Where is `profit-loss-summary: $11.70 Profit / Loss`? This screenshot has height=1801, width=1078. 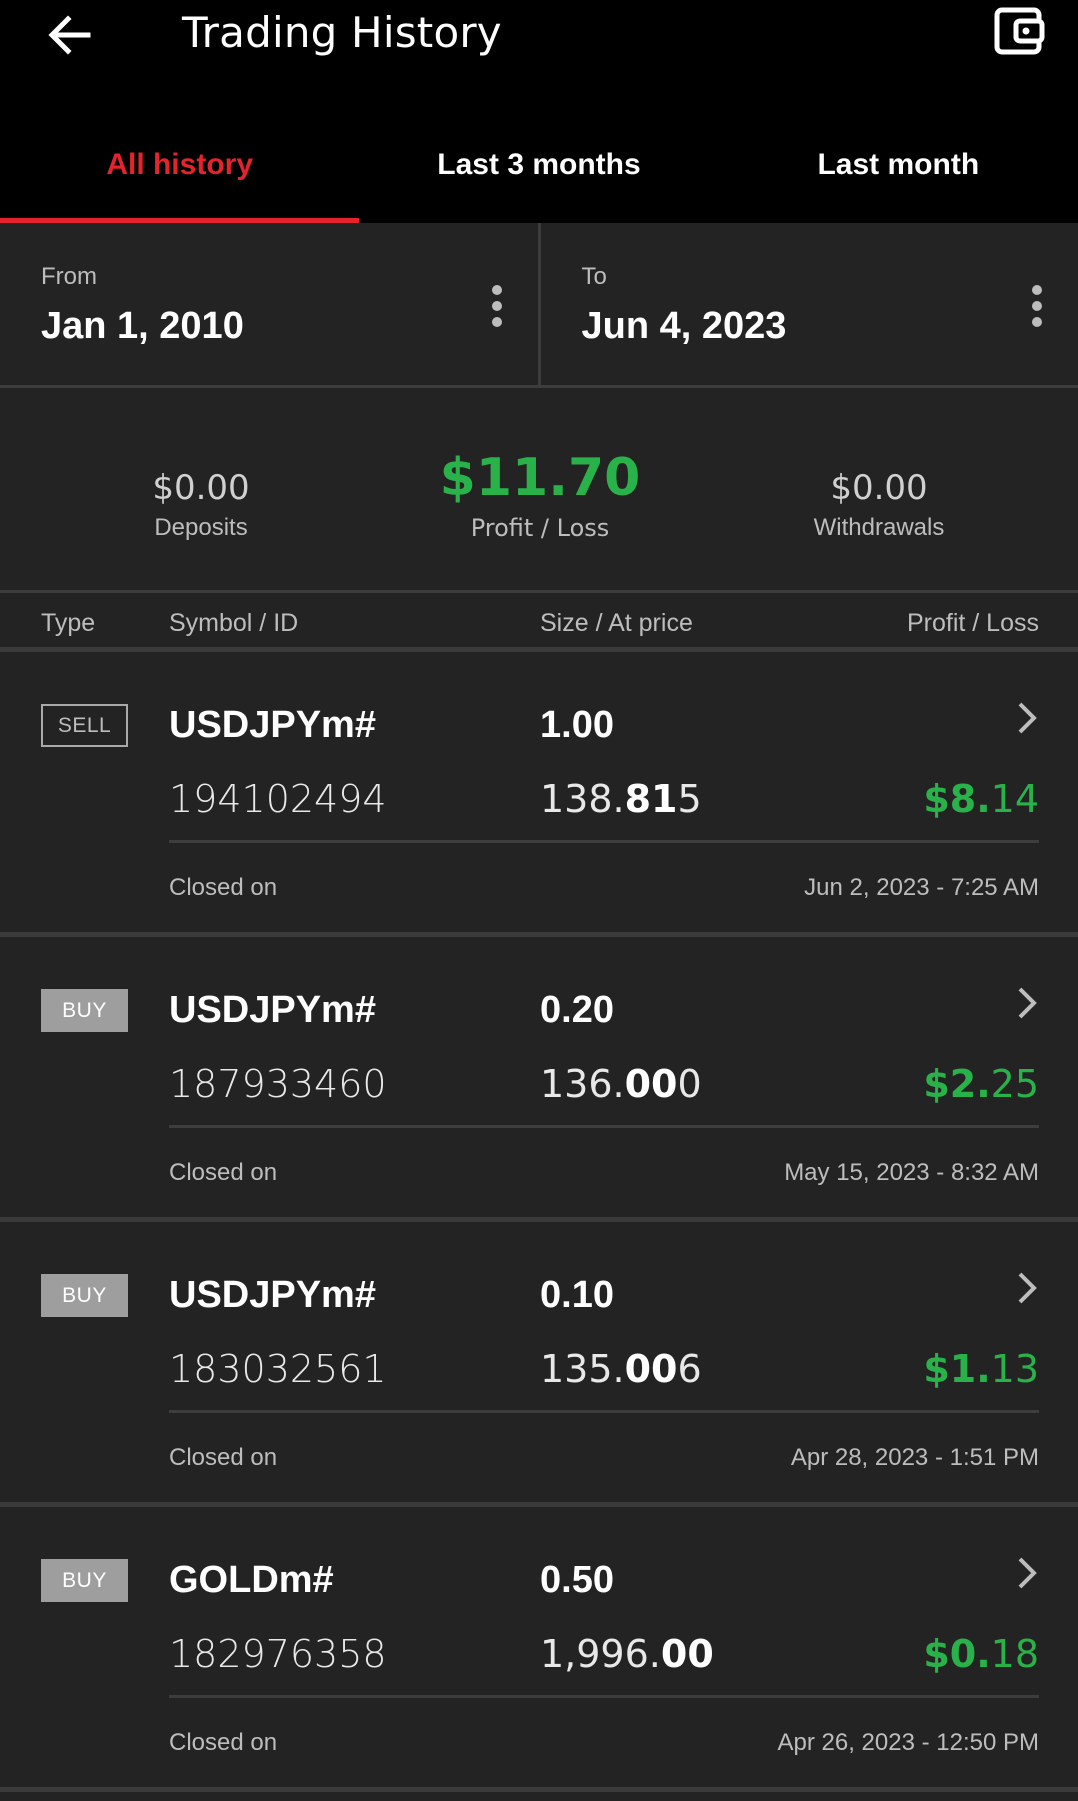
profit-loss-summary: $11.70 Profit / Loss is located at coordinates (540, 495).